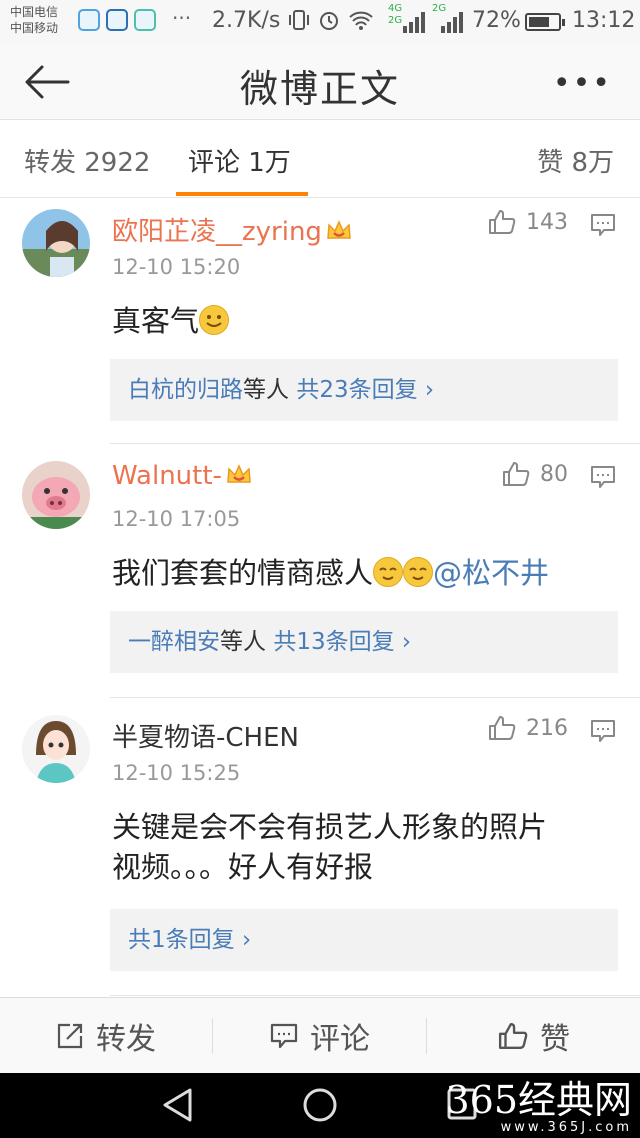 This screenshot has height=1138, width=640. I want to click on alarm-icon, so click(329, 21).